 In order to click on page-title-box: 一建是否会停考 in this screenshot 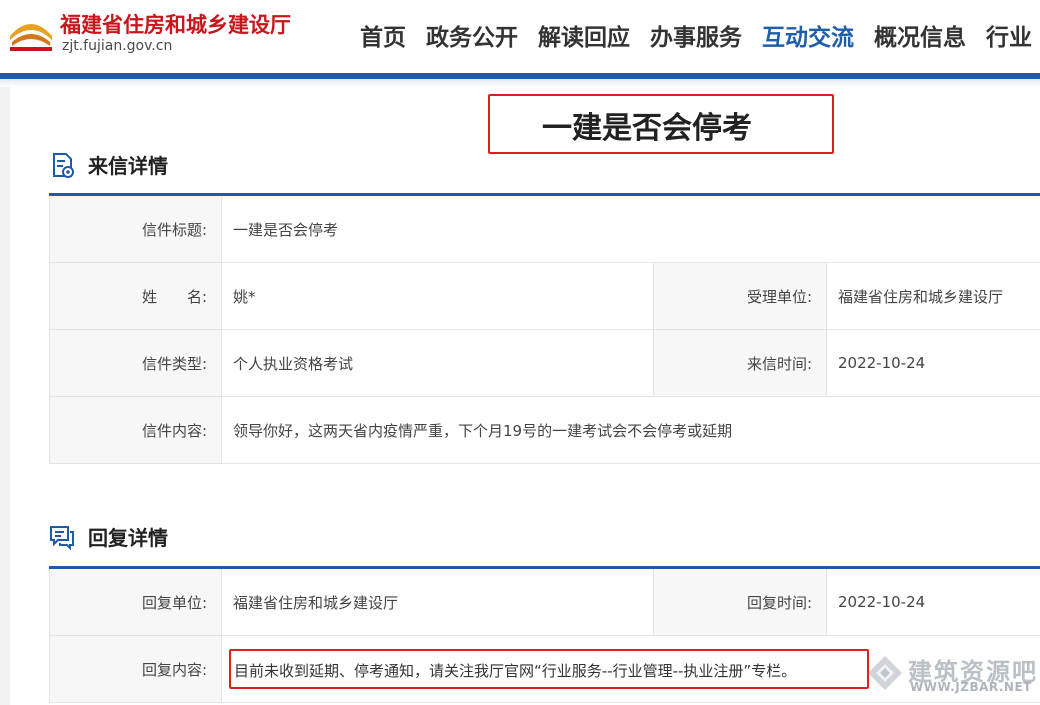, I will do `click(661, 124)`.